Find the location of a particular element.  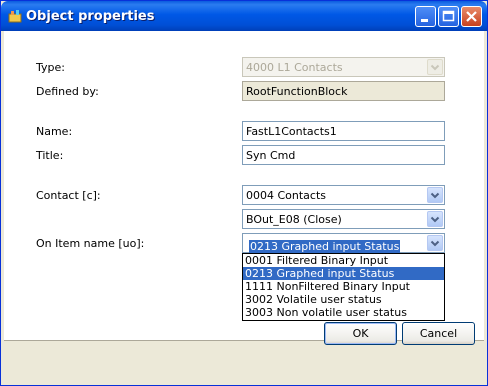

type-value: 4000 L1 Contacts is located at coordinates (294, 67).